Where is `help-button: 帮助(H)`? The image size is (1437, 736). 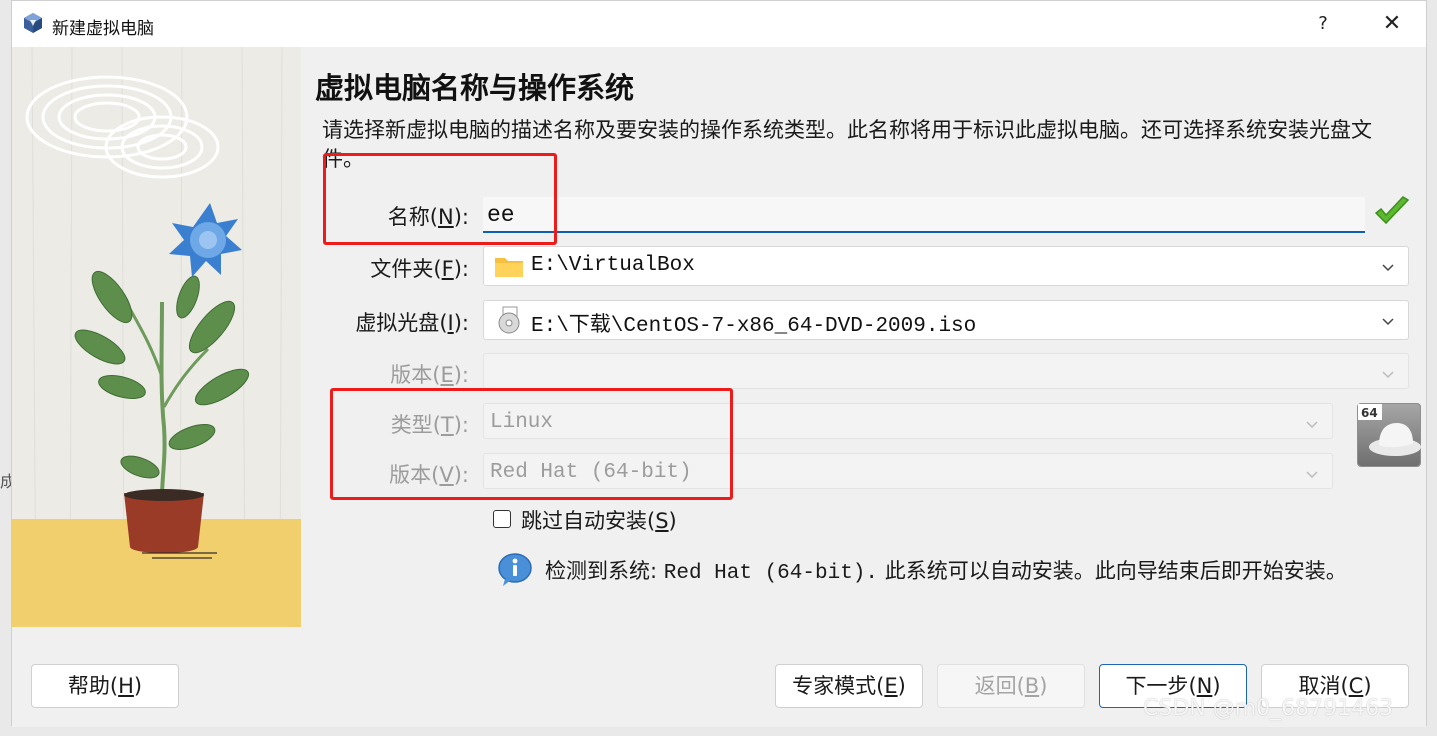
help-button: 帮助(H) is located at coordinates (105, 686).